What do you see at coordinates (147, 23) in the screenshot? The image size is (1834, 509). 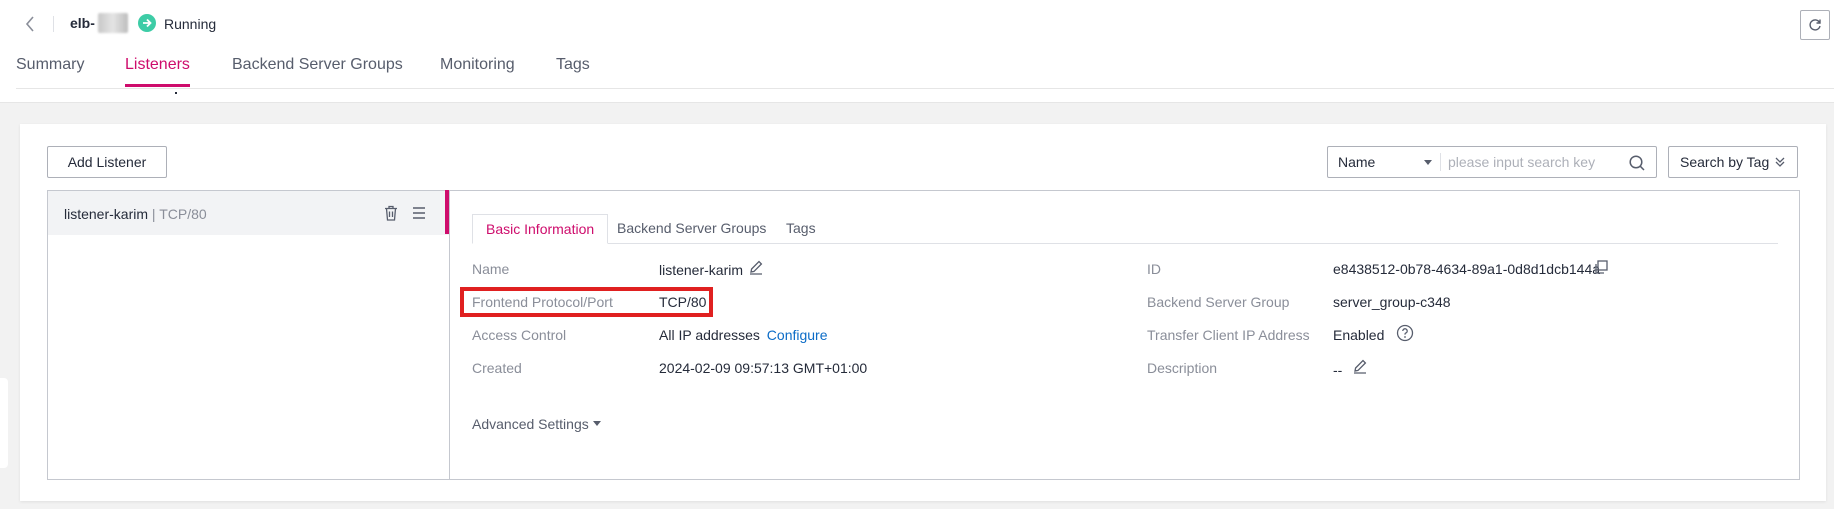 I see `running-status-icon` at bounding box center [147, 23].